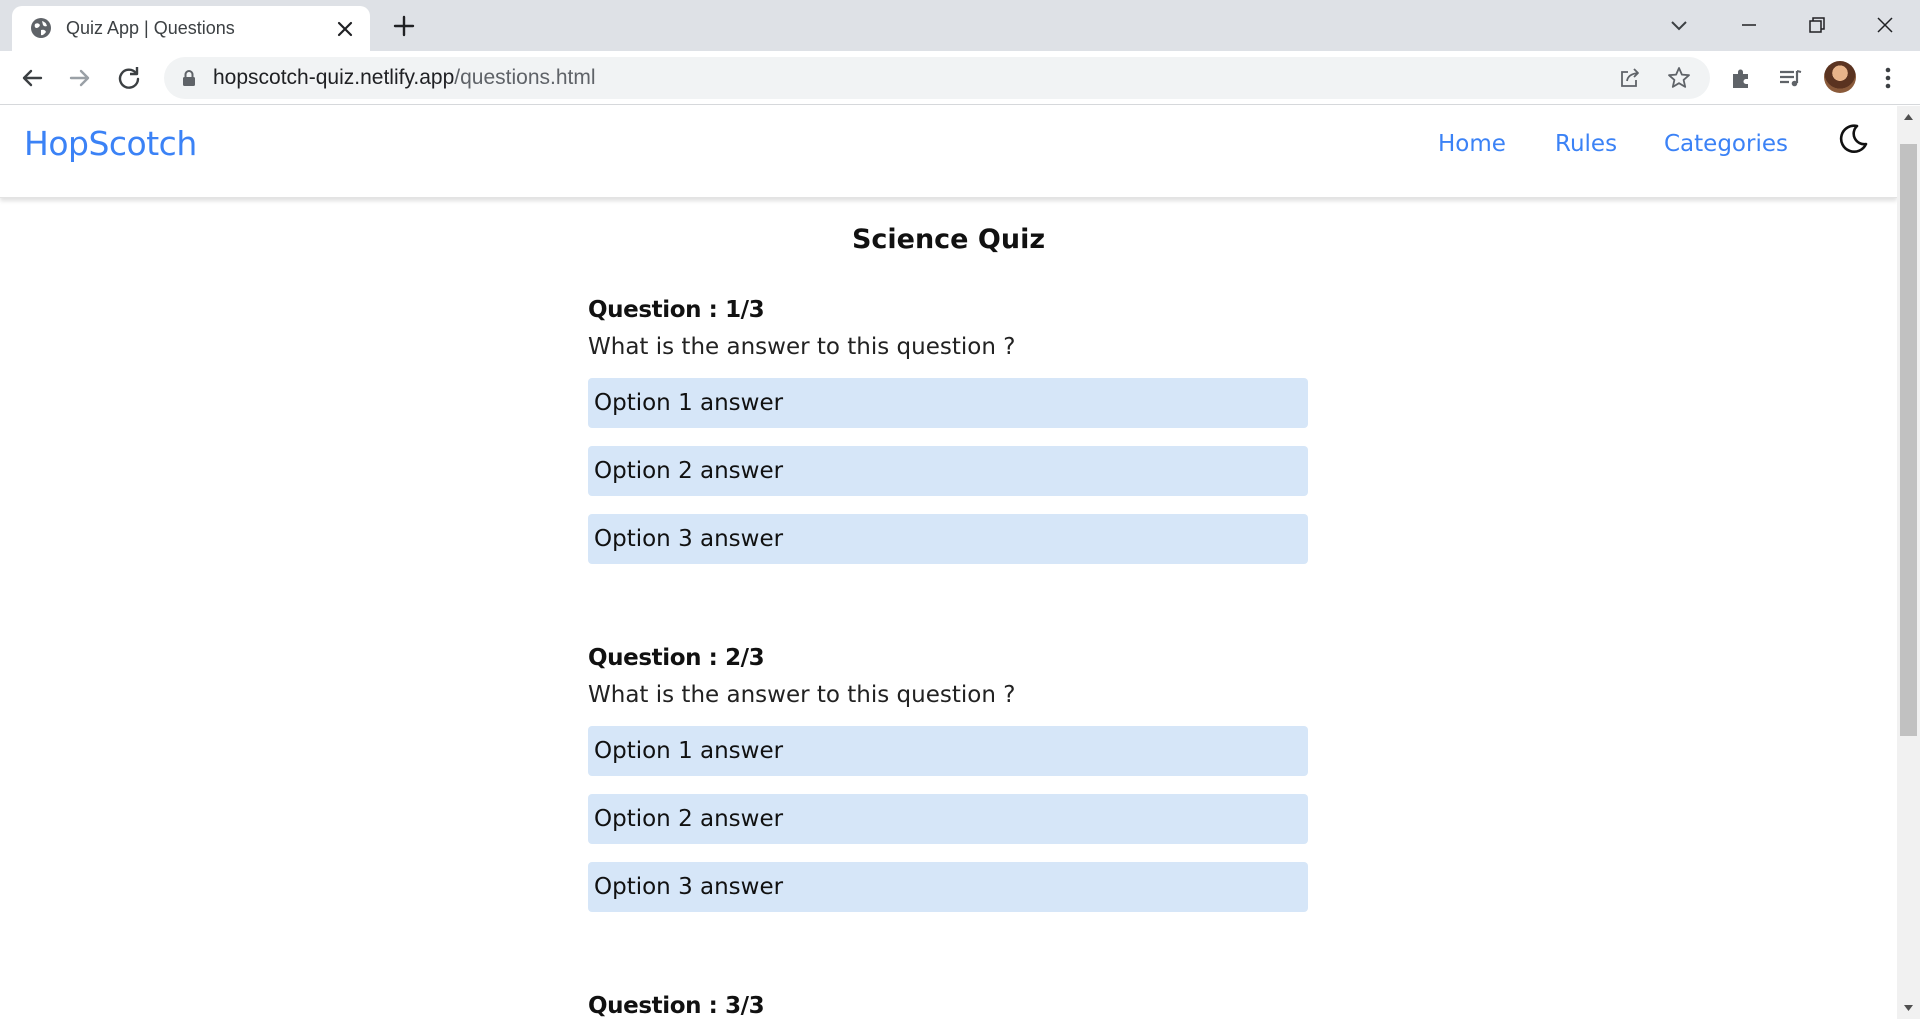  I want to click on reload-icon, so click(129, 78).